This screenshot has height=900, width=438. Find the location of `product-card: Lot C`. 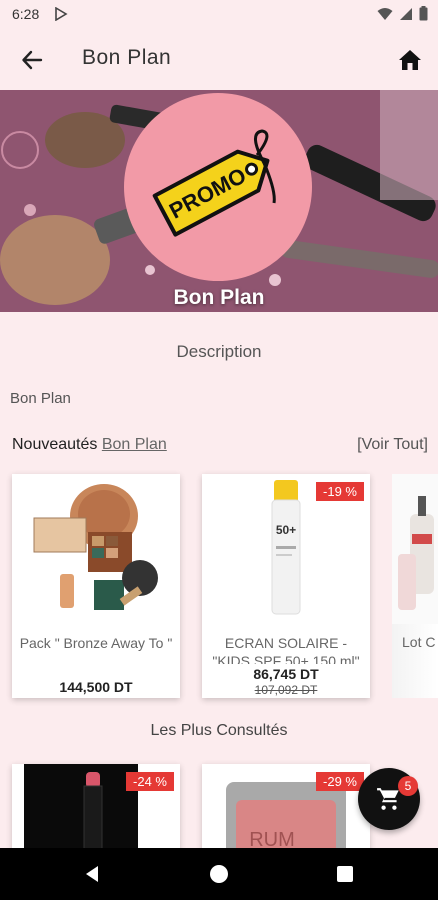

product-card: Lot C is located at coordinates (415, 586).